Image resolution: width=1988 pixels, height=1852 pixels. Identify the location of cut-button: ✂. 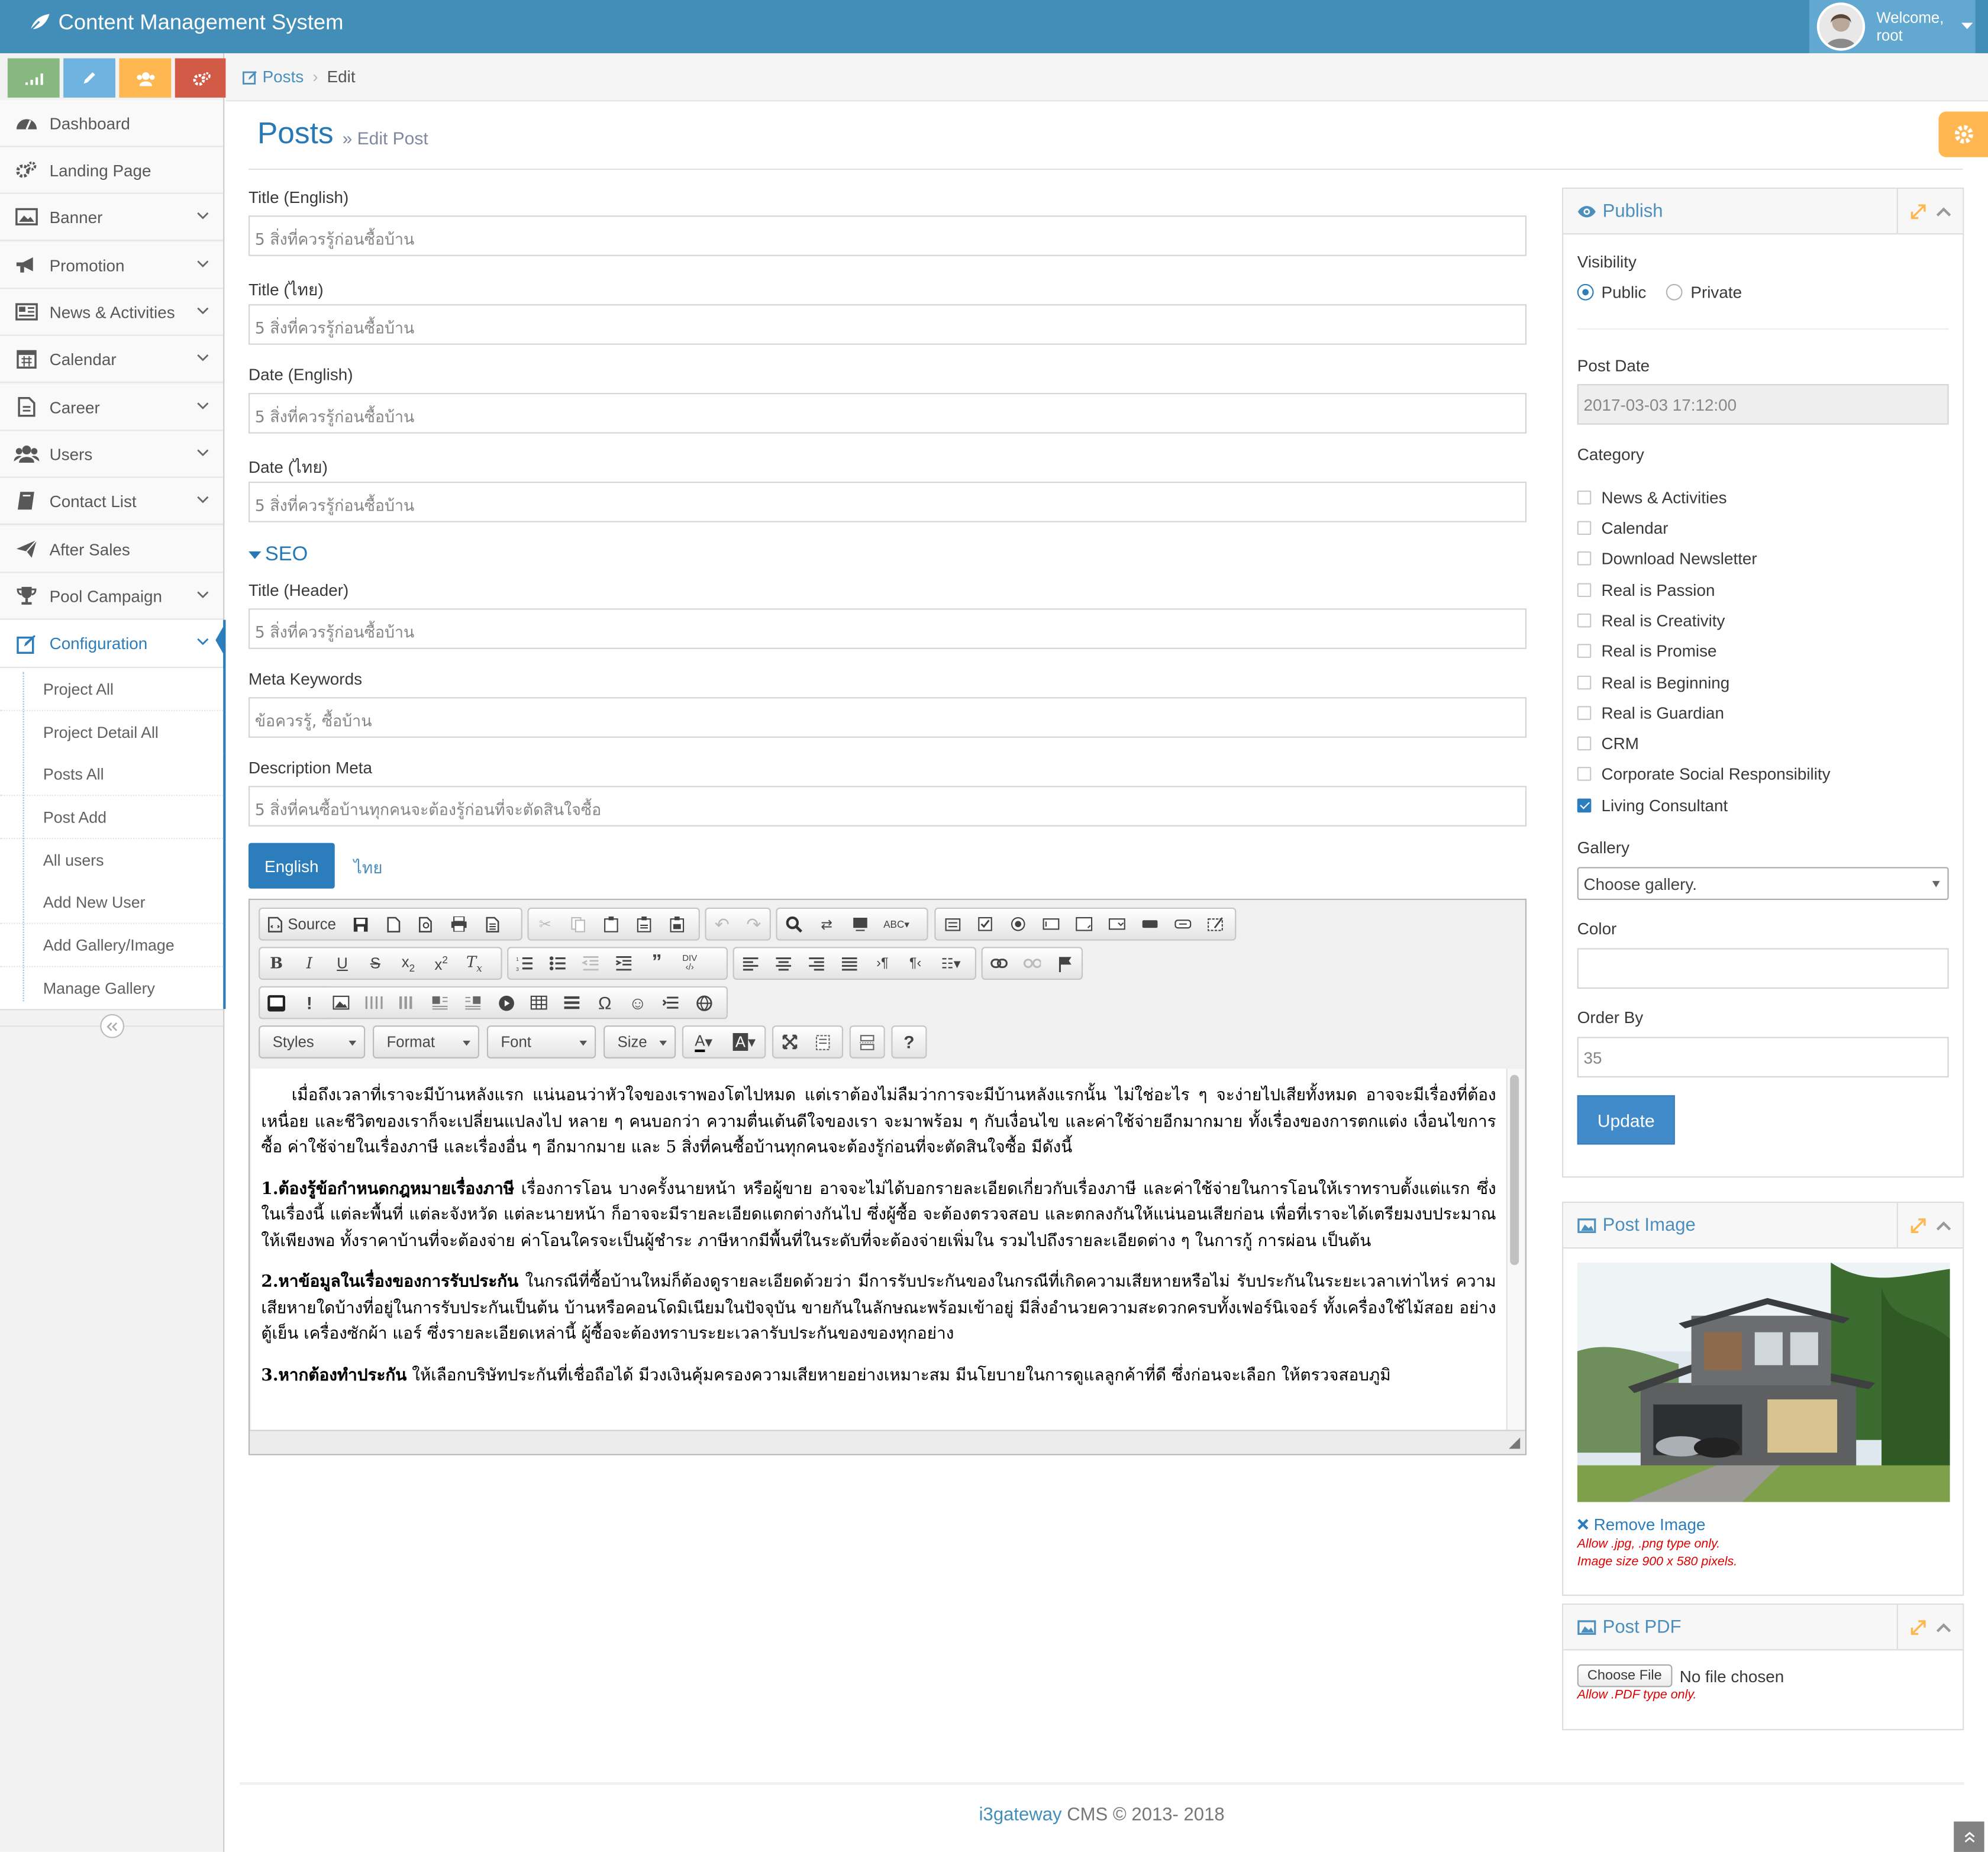
(545, 924).